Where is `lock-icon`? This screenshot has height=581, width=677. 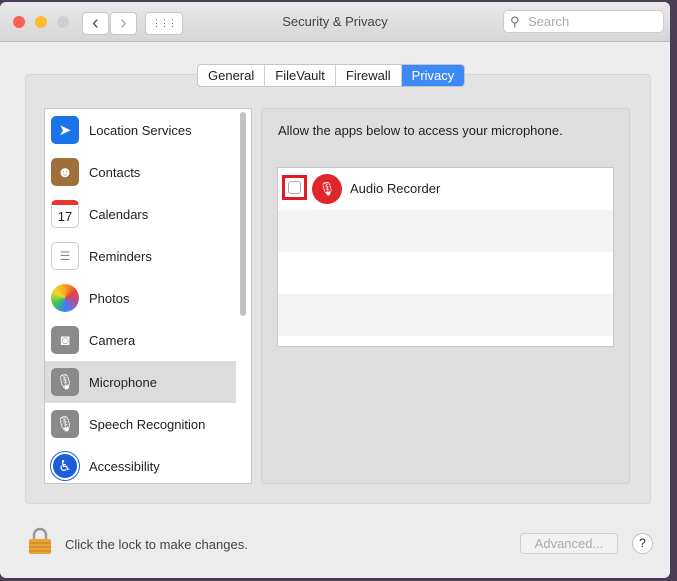 lock-icon is located at coordinates (40, 542).